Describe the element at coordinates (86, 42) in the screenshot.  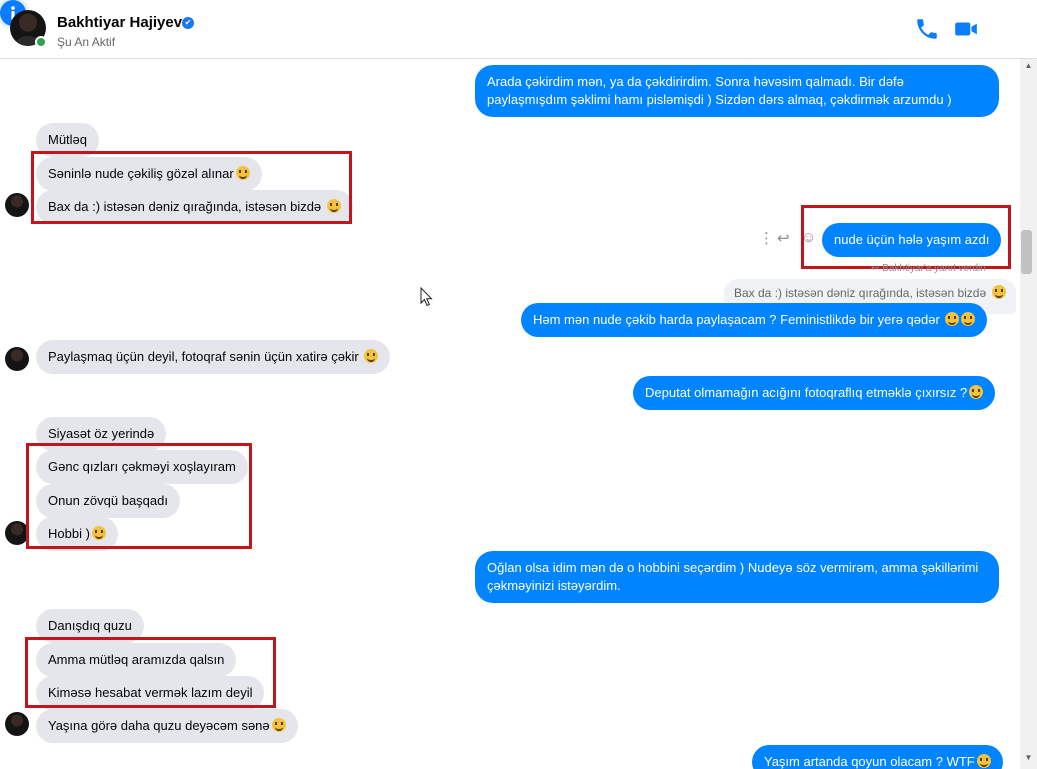
I see `contact-status: Şu An Aktif` at that location.